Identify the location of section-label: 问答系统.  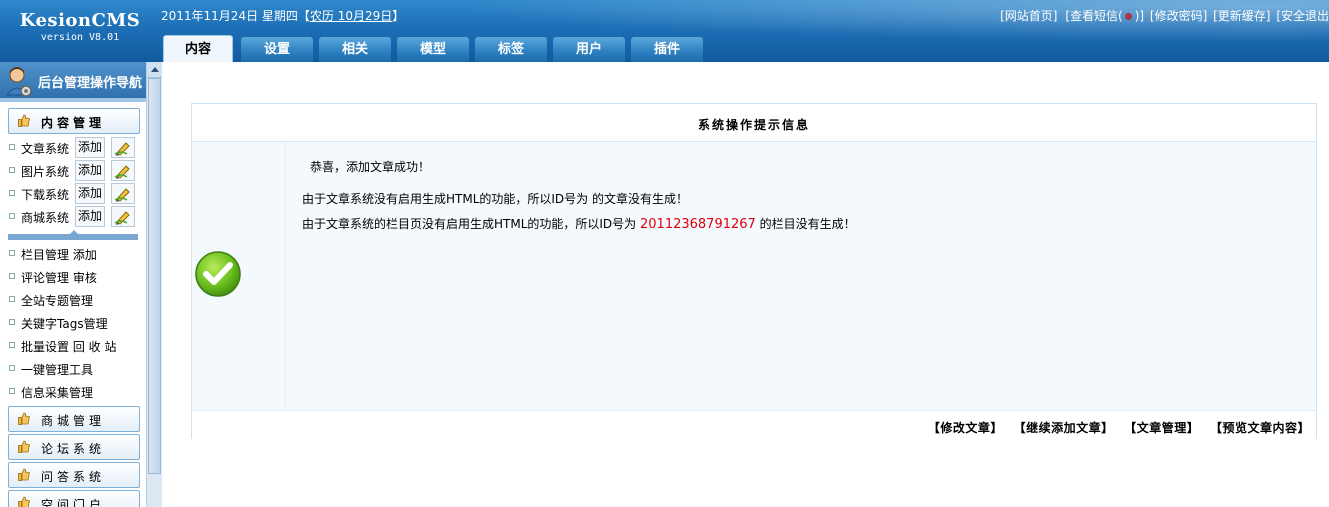
(73, 477).